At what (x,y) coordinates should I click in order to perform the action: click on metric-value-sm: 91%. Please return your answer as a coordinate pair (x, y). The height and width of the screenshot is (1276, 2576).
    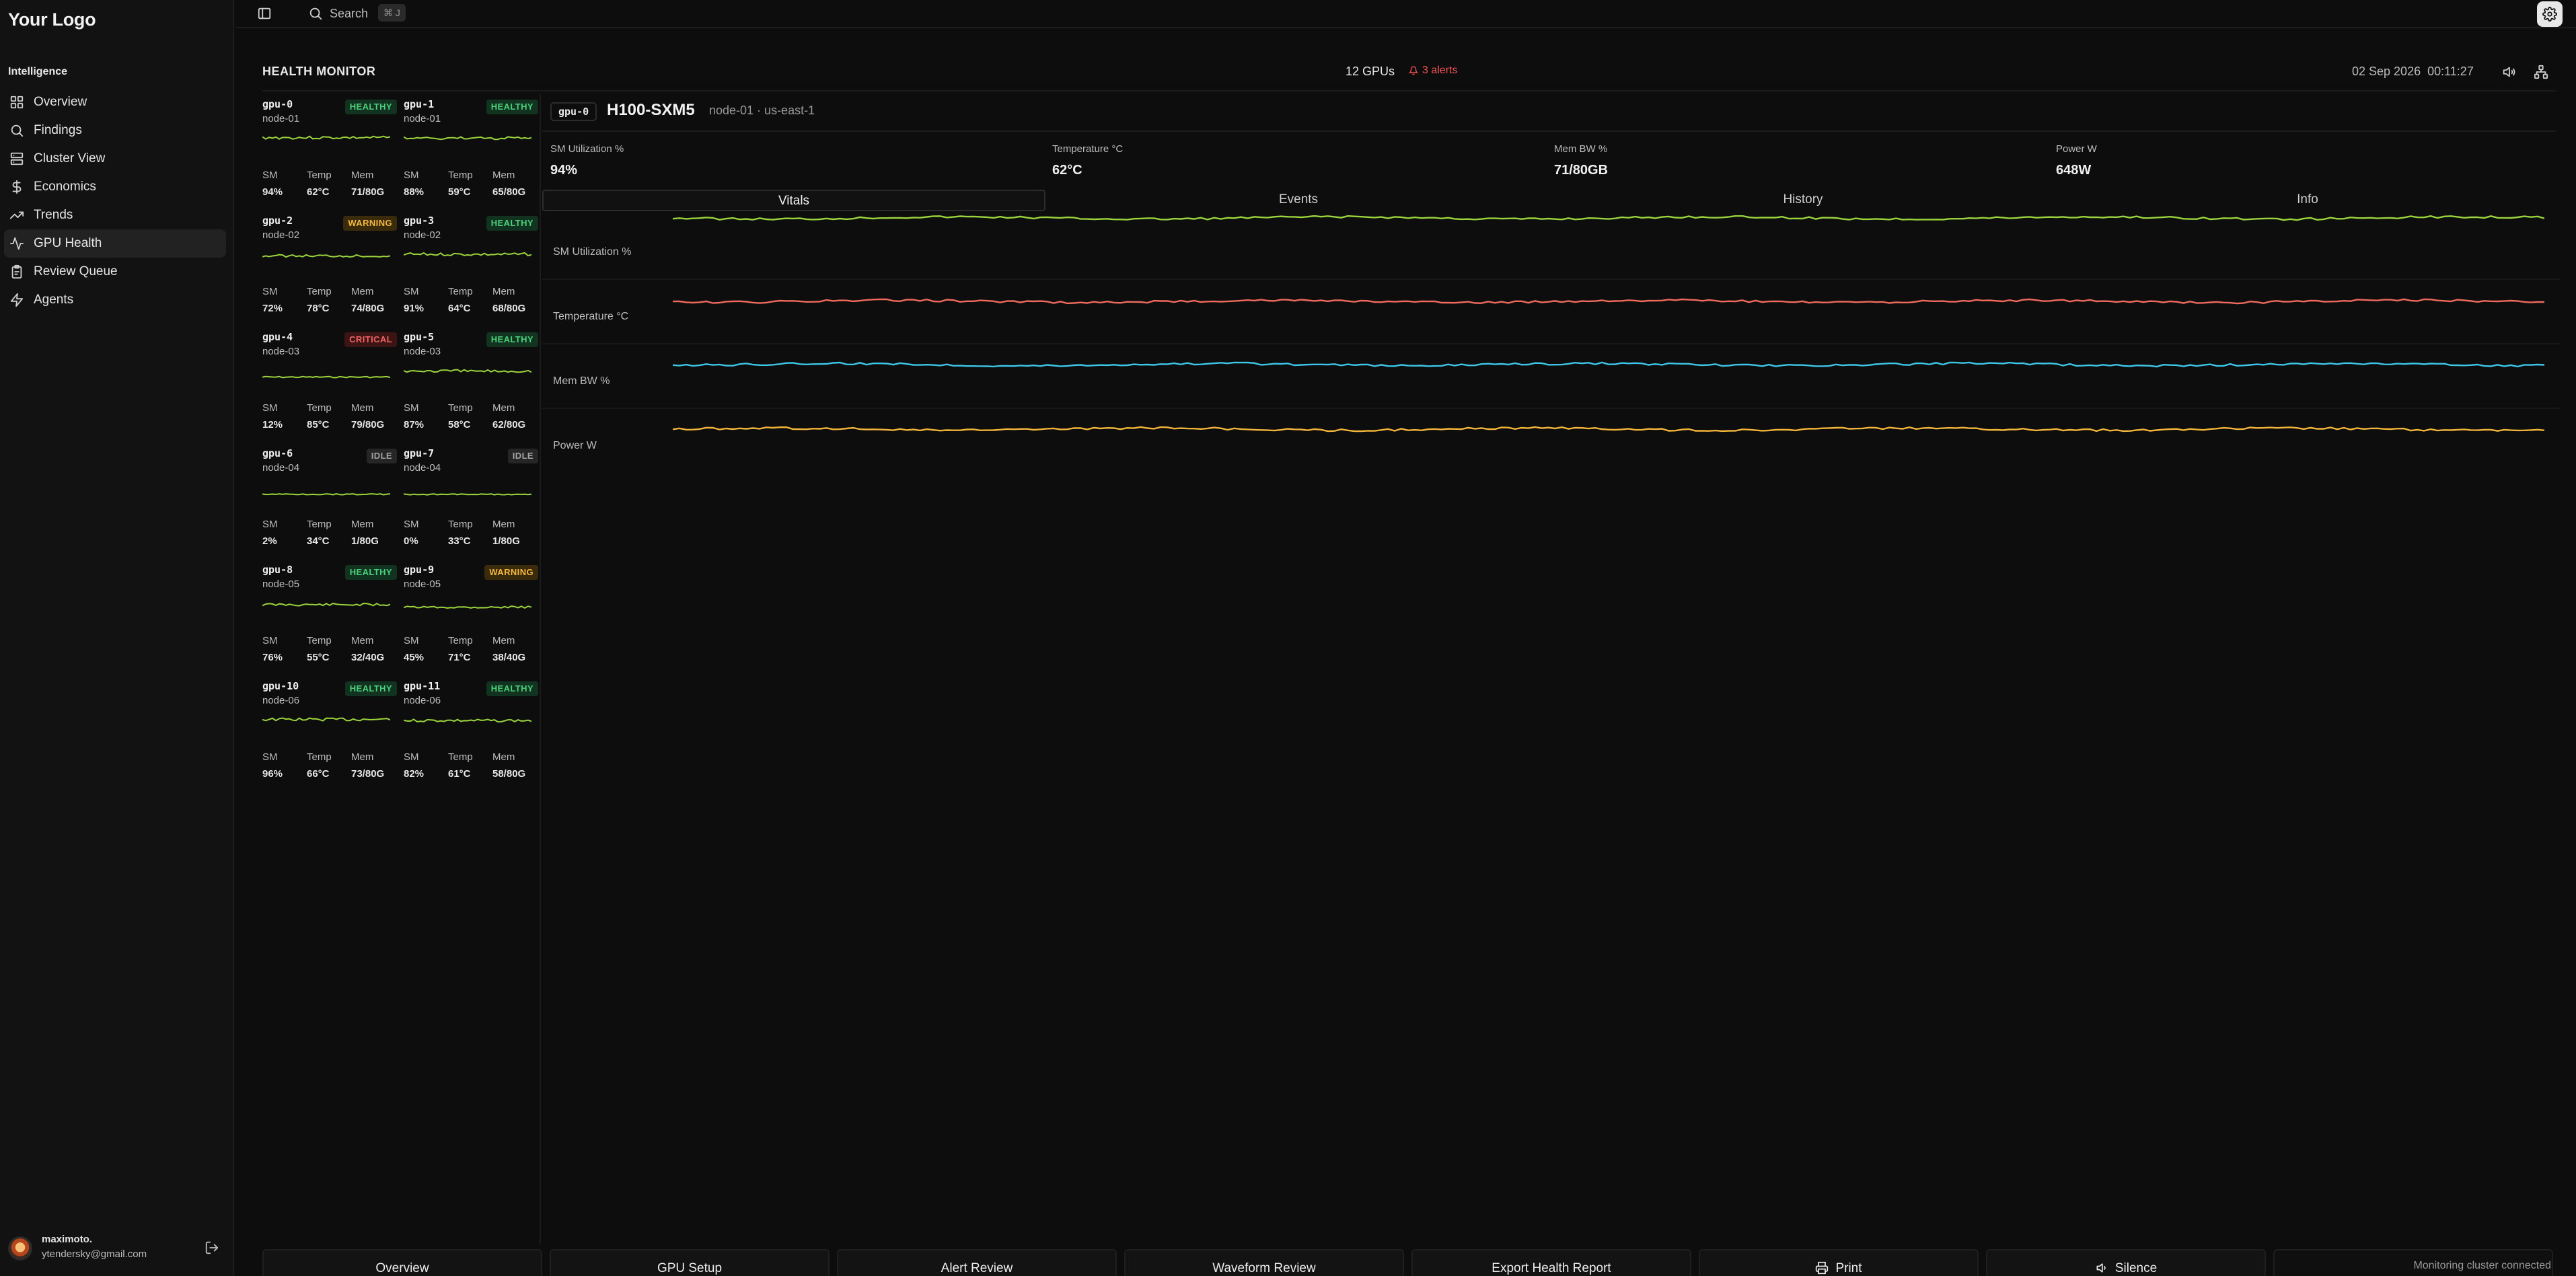
    Looking at the image, I should click on (414, 308).